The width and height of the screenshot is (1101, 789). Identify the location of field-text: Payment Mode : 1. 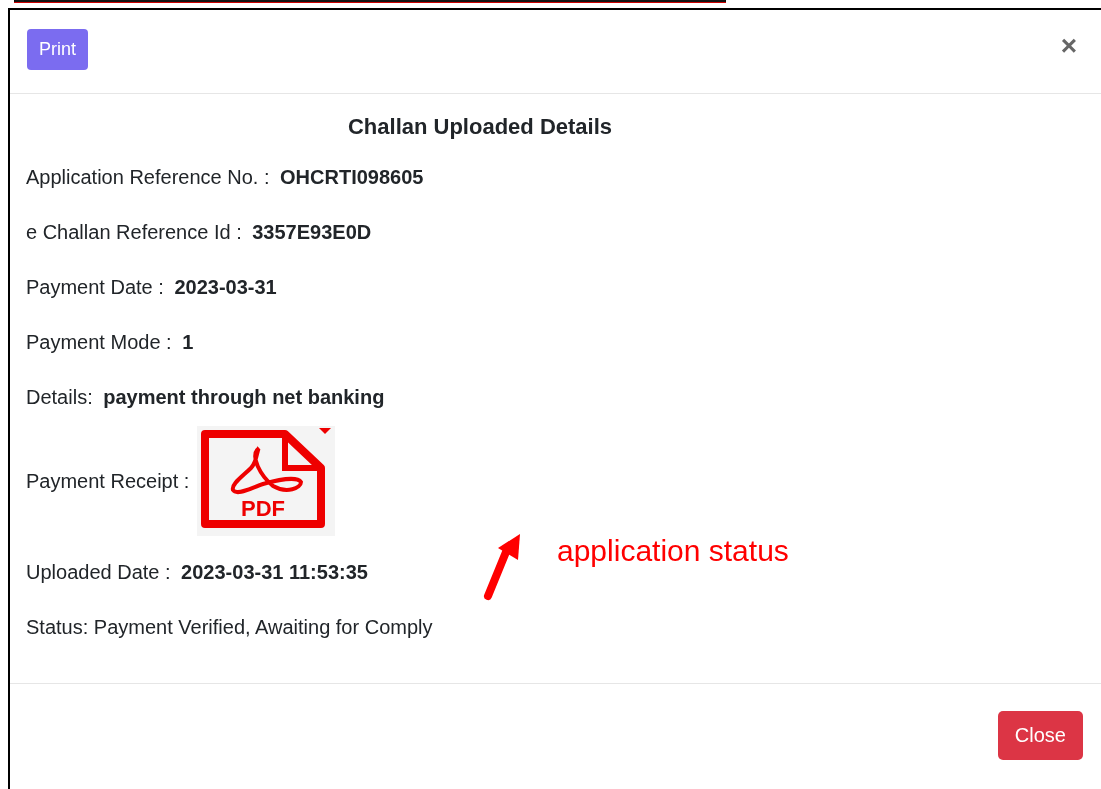
(110, 342).